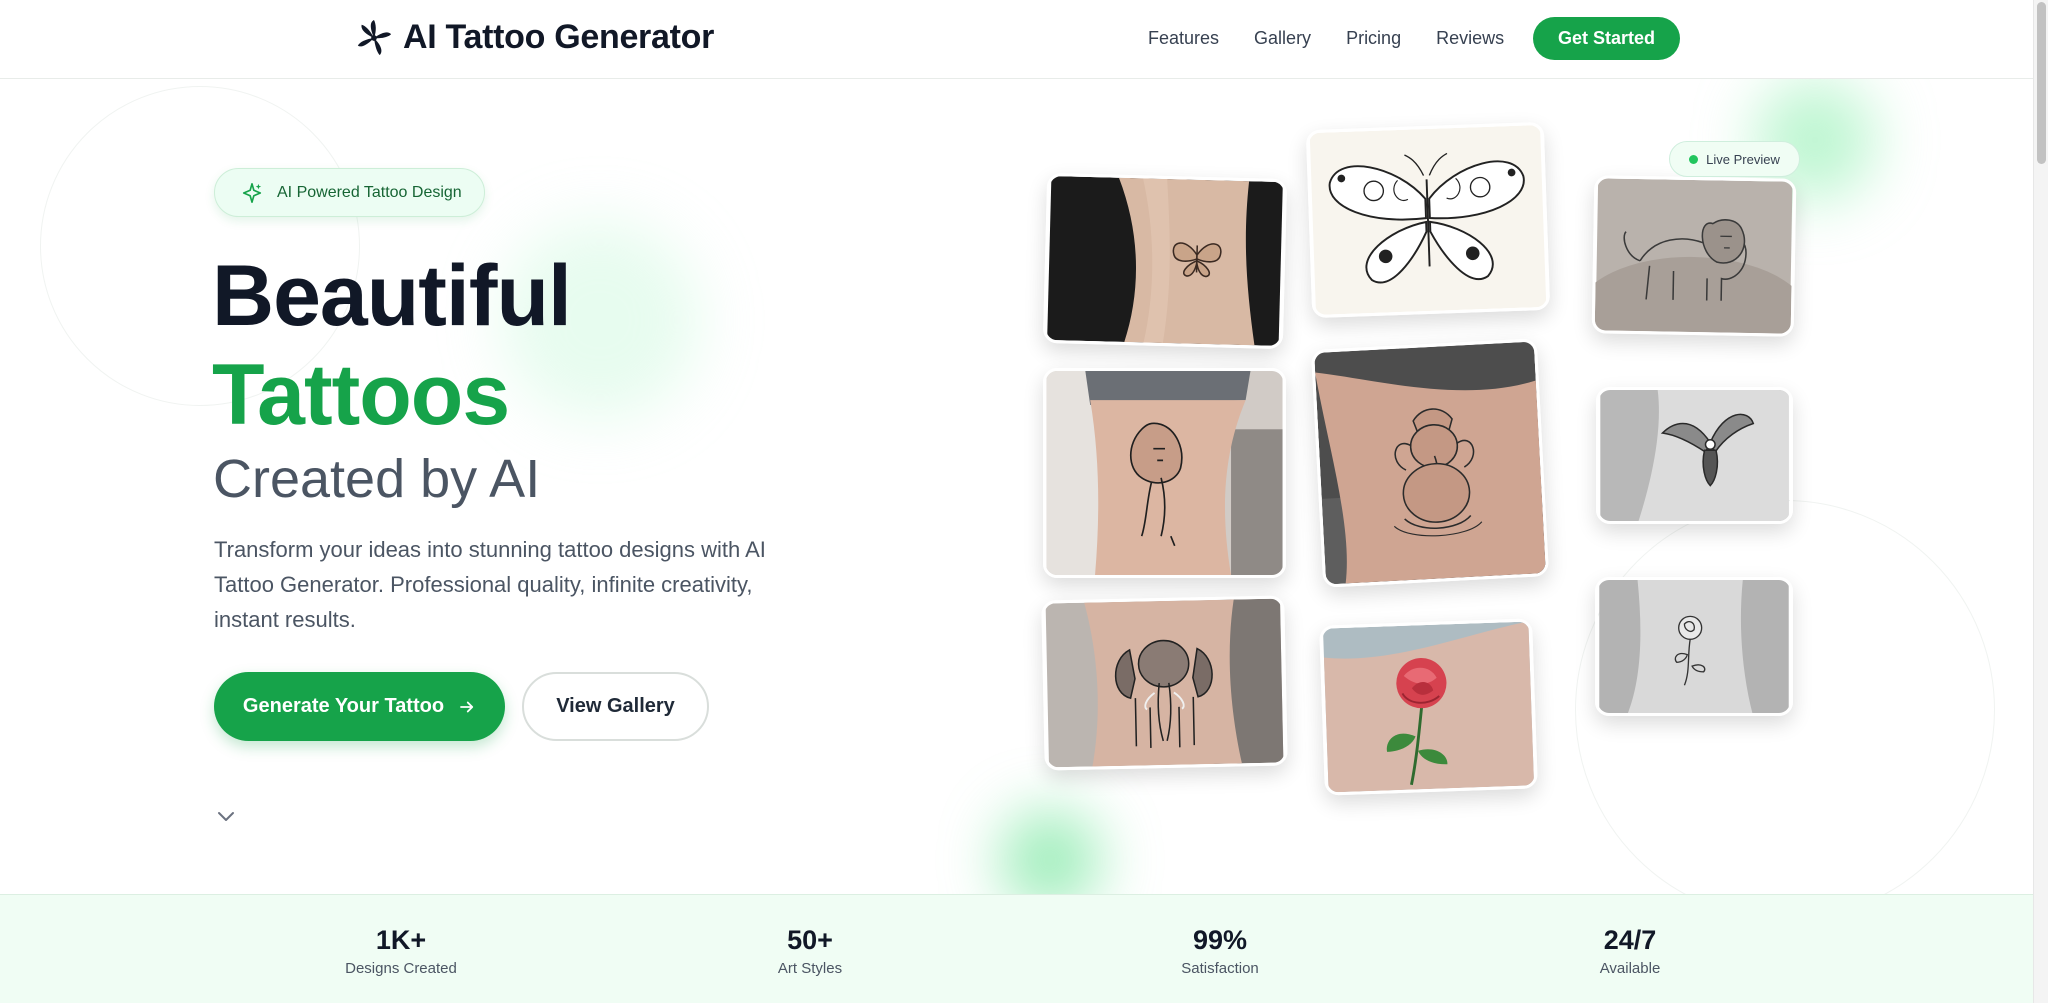 The image size is (2048, 1003). I want to click on stat-label: Art Styles, so click(810, 968).